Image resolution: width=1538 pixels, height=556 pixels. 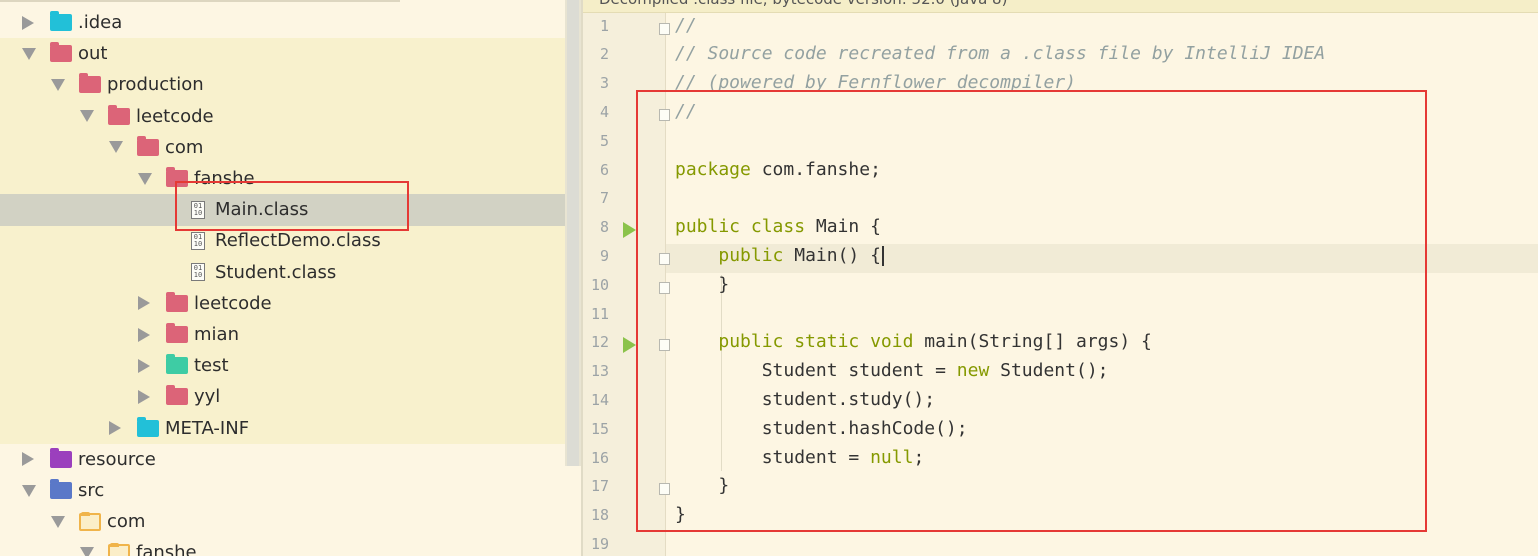 I want to click on tree-item-label: ReflectDemo.class, so click(x=298, y=241).